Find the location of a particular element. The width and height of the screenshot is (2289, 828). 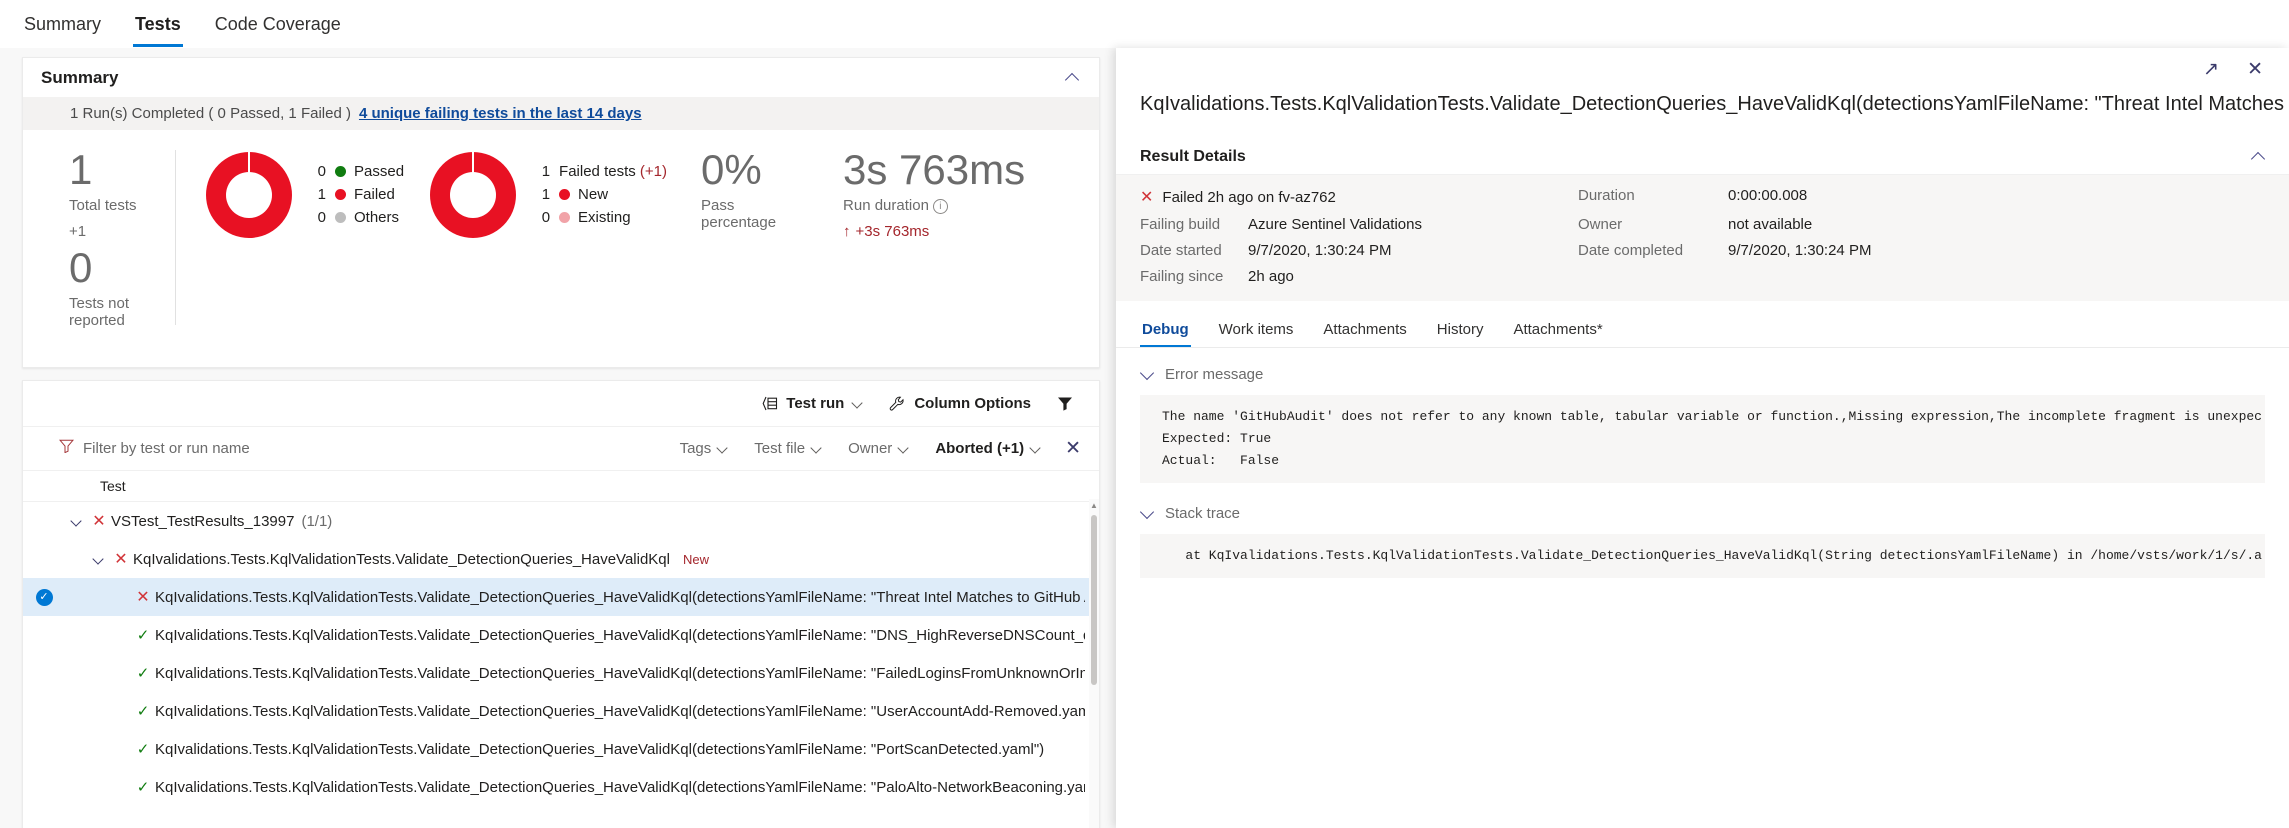

legend-dot-failed is located at coordinates (340, 194).